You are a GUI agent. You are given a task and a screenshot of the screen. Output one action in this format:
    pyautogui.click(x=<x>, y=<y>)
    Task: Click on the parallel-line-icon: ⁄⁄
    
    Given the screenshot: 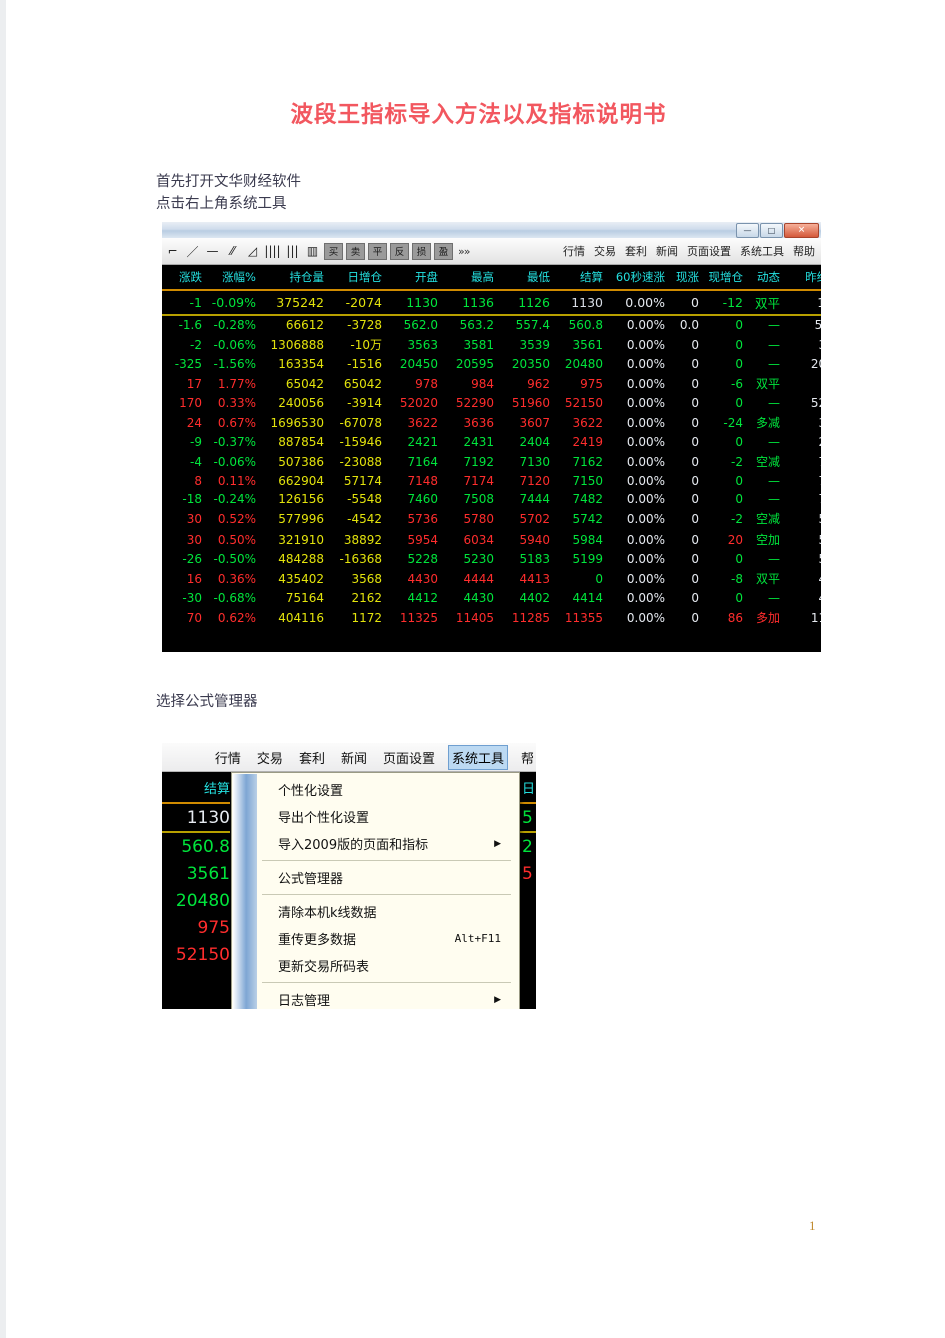 What is the action you would take?
    pyautogui.click(x=232, y=251)
    